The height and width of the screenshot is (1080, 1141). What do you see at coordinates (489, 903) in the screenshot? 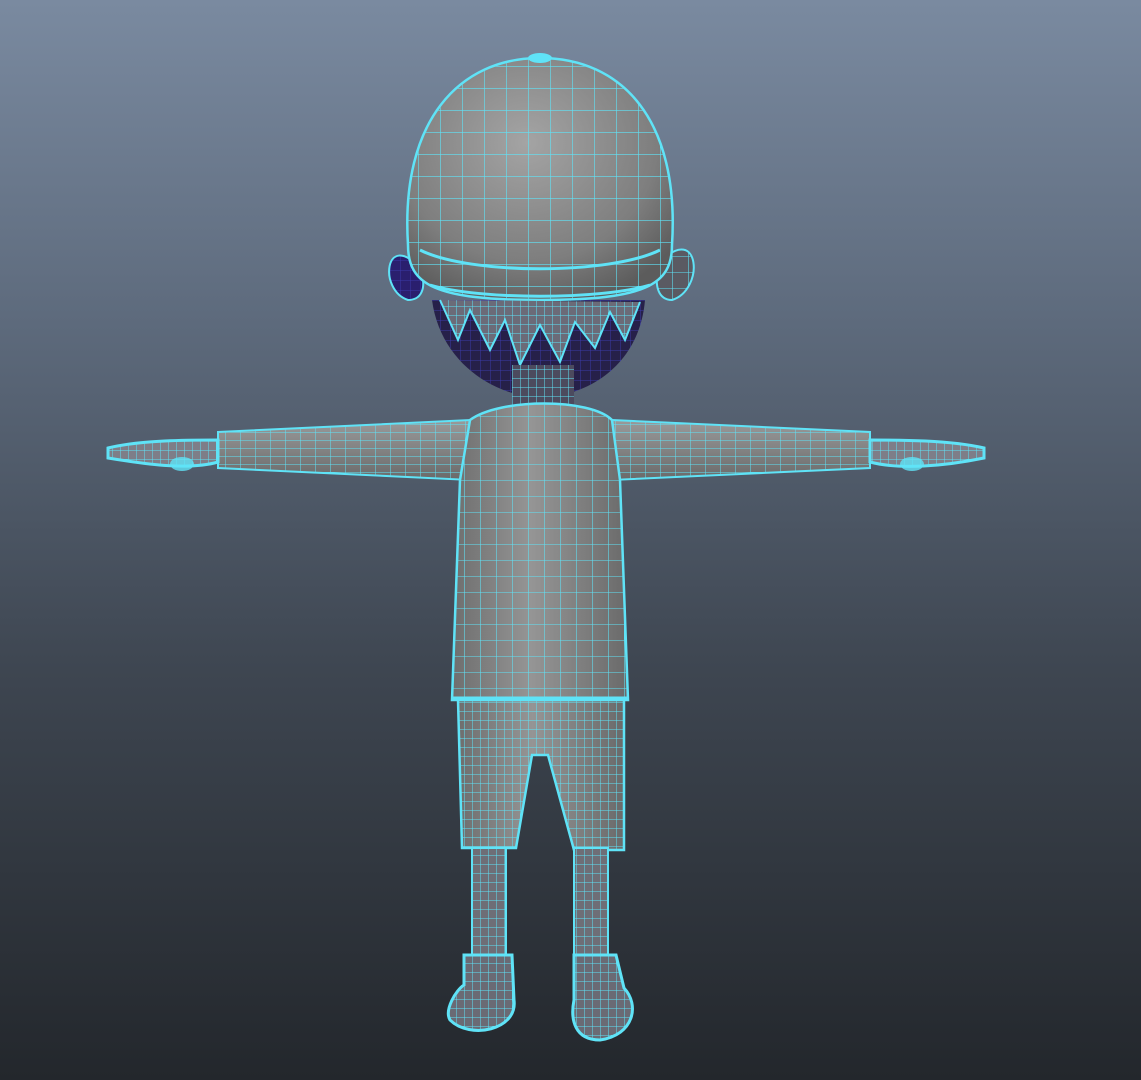
I see `left-leg-mesh` at bounding box center [489, 903].